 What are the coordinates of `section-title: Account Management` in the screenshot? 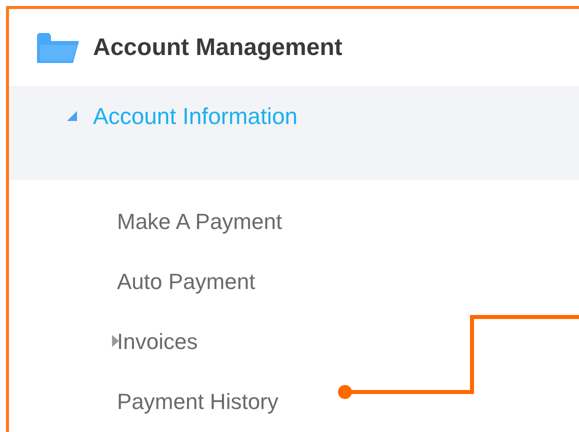 It's located at (217, 47).